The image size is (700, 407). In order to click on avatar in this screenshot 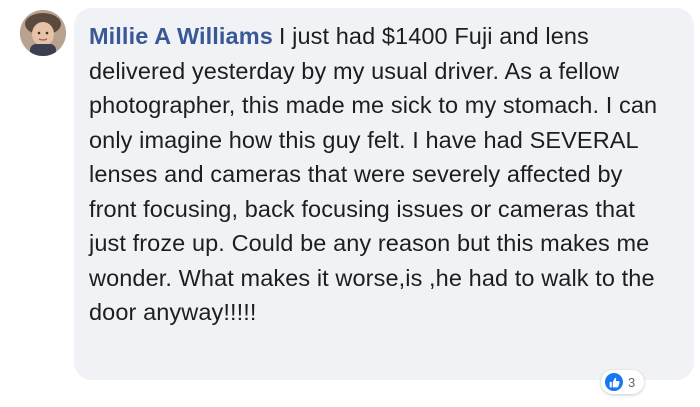, I will do `click(43, 33)`.